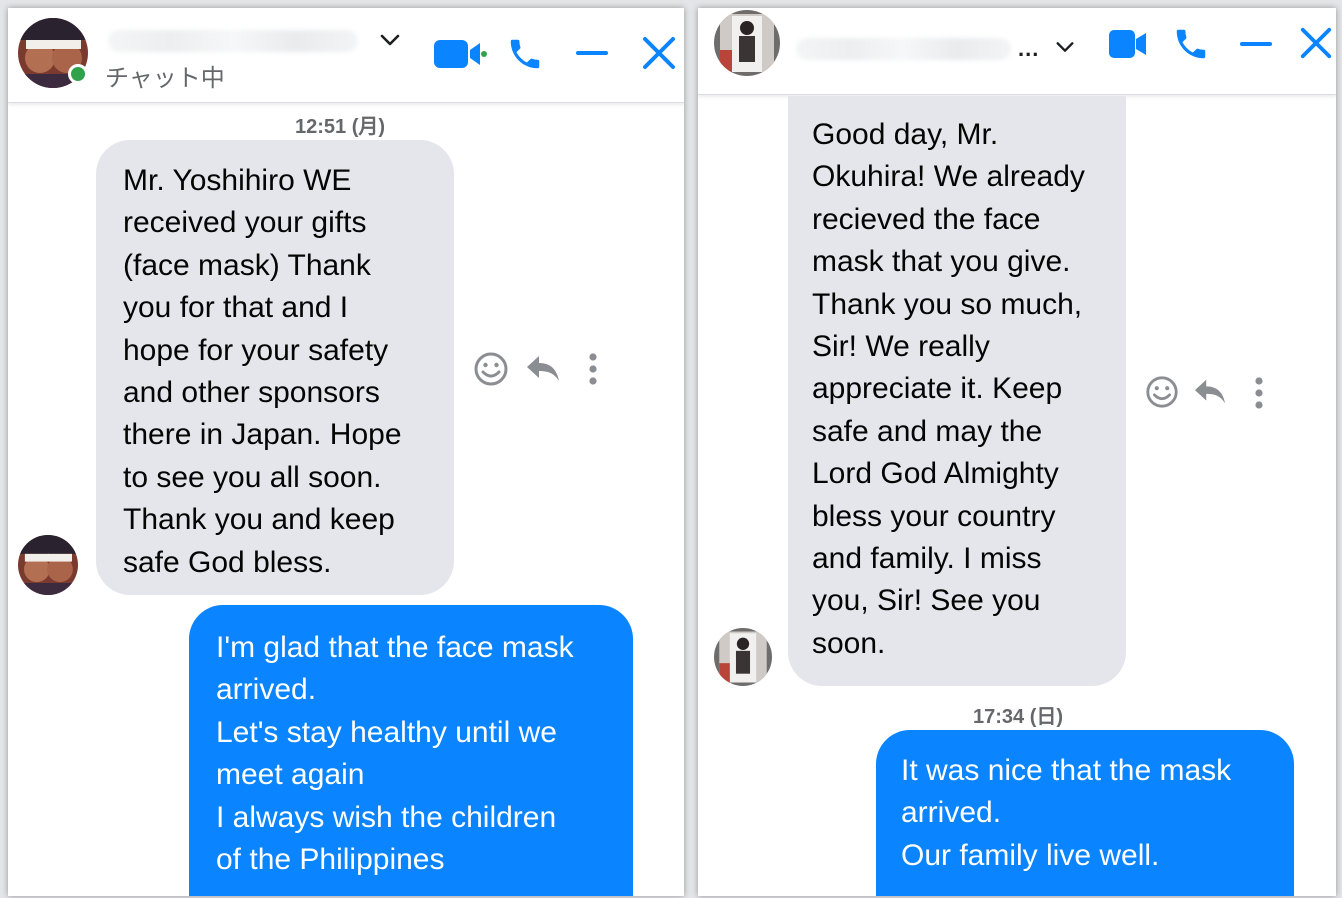  I want to click on chat-header: チャット中, so click(346, 55).